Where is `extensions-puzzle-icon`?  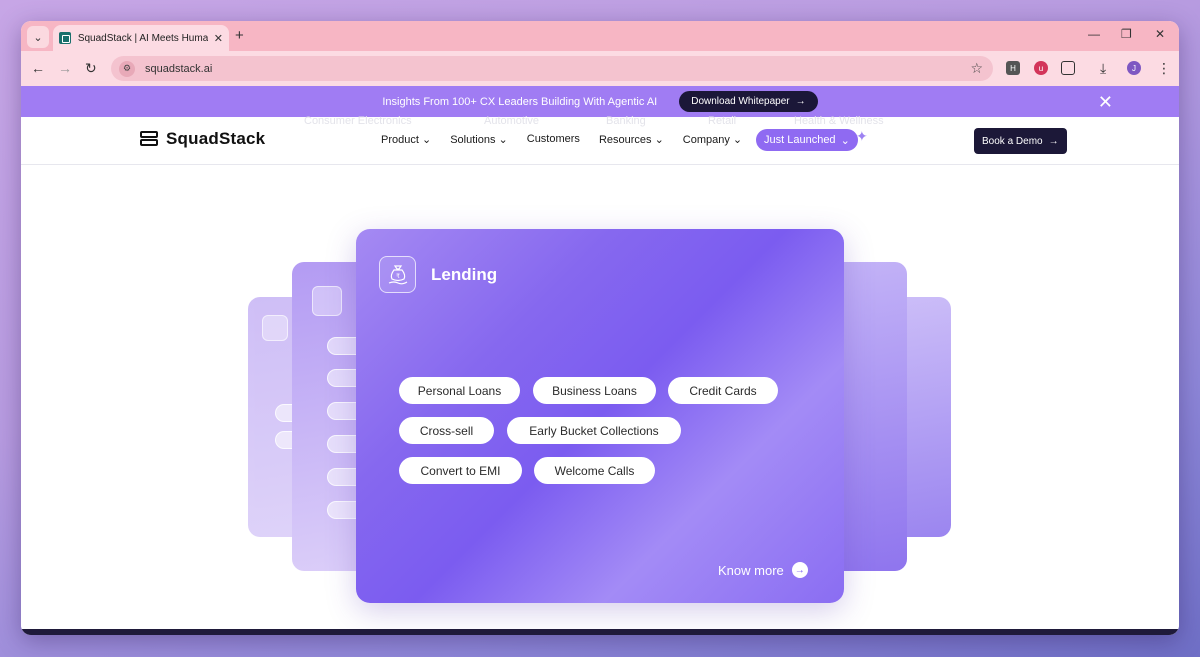 extensions-puzzle-icon is located at coordinates (1068, 68).